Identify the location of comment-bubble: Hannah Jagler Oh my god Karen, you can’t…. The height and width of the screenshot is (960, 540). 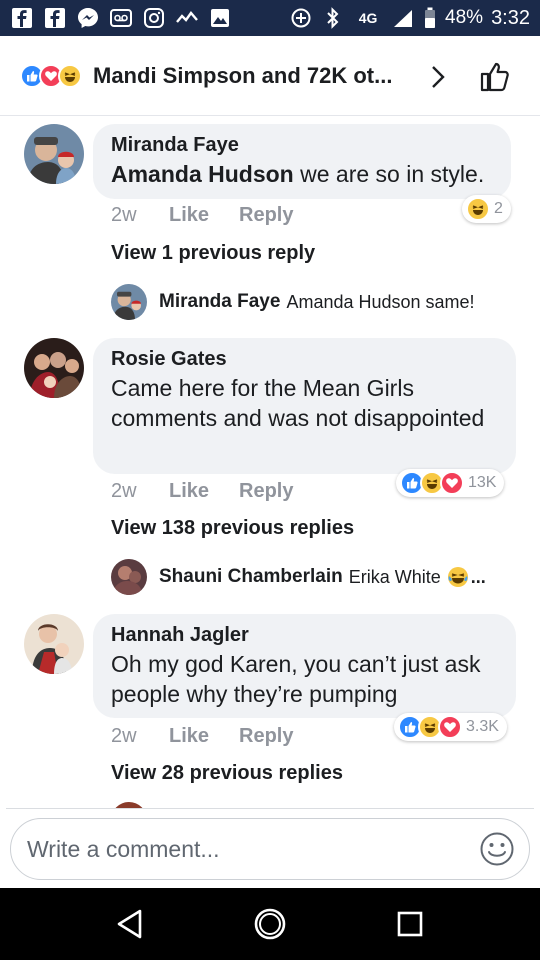
(304, 666).